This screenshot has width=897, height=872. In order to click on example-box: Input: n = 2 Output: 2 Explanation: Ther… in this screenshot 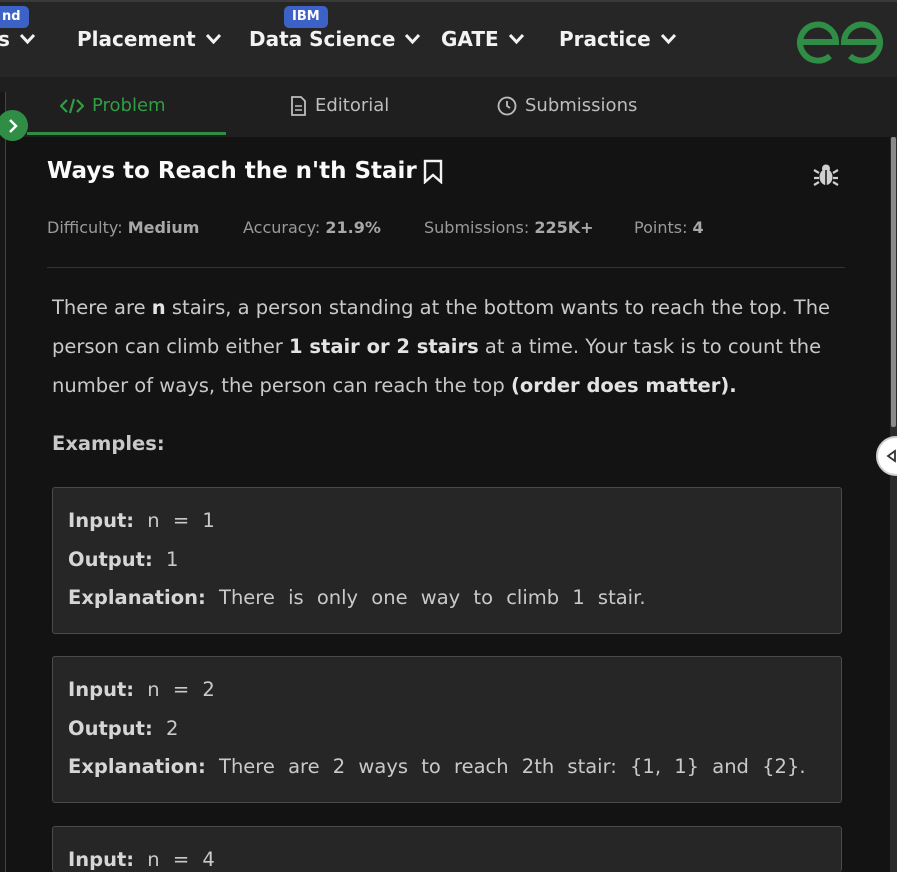, I will do `click(447, 729)`.